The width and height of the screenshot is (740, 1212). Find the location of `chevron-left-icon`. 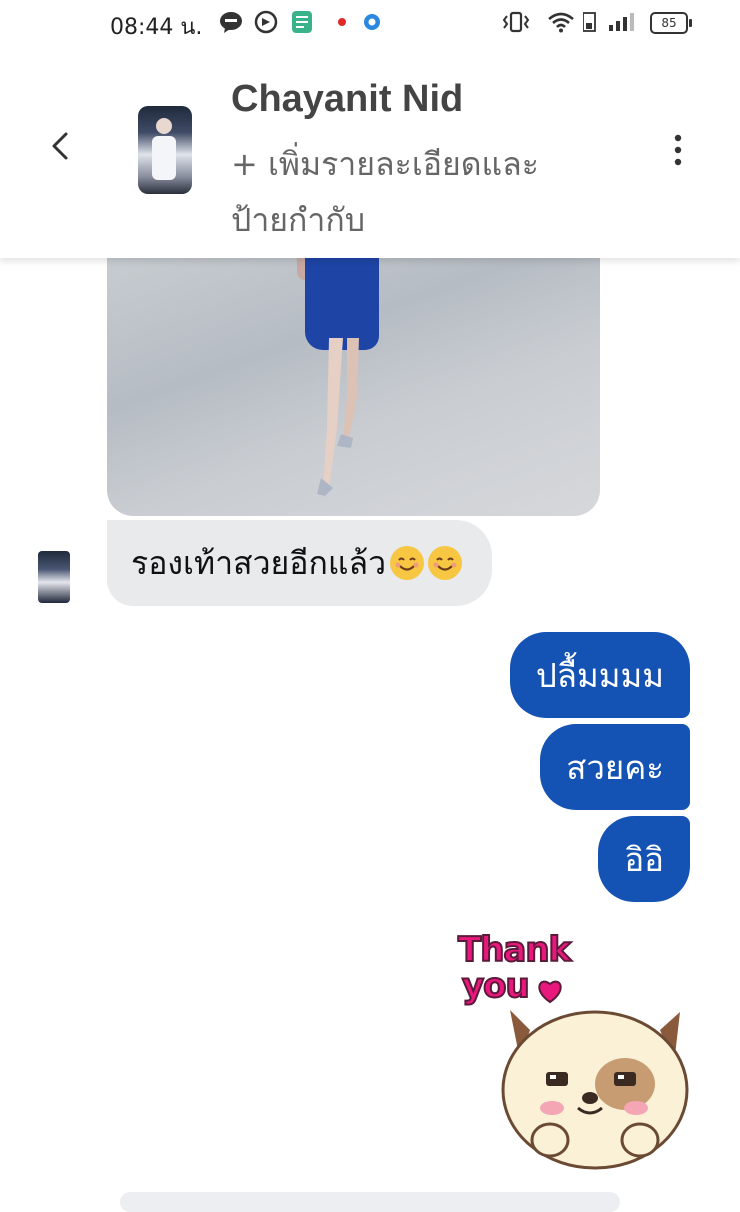

chevron-left-icon is located at coordinates (60, 146).